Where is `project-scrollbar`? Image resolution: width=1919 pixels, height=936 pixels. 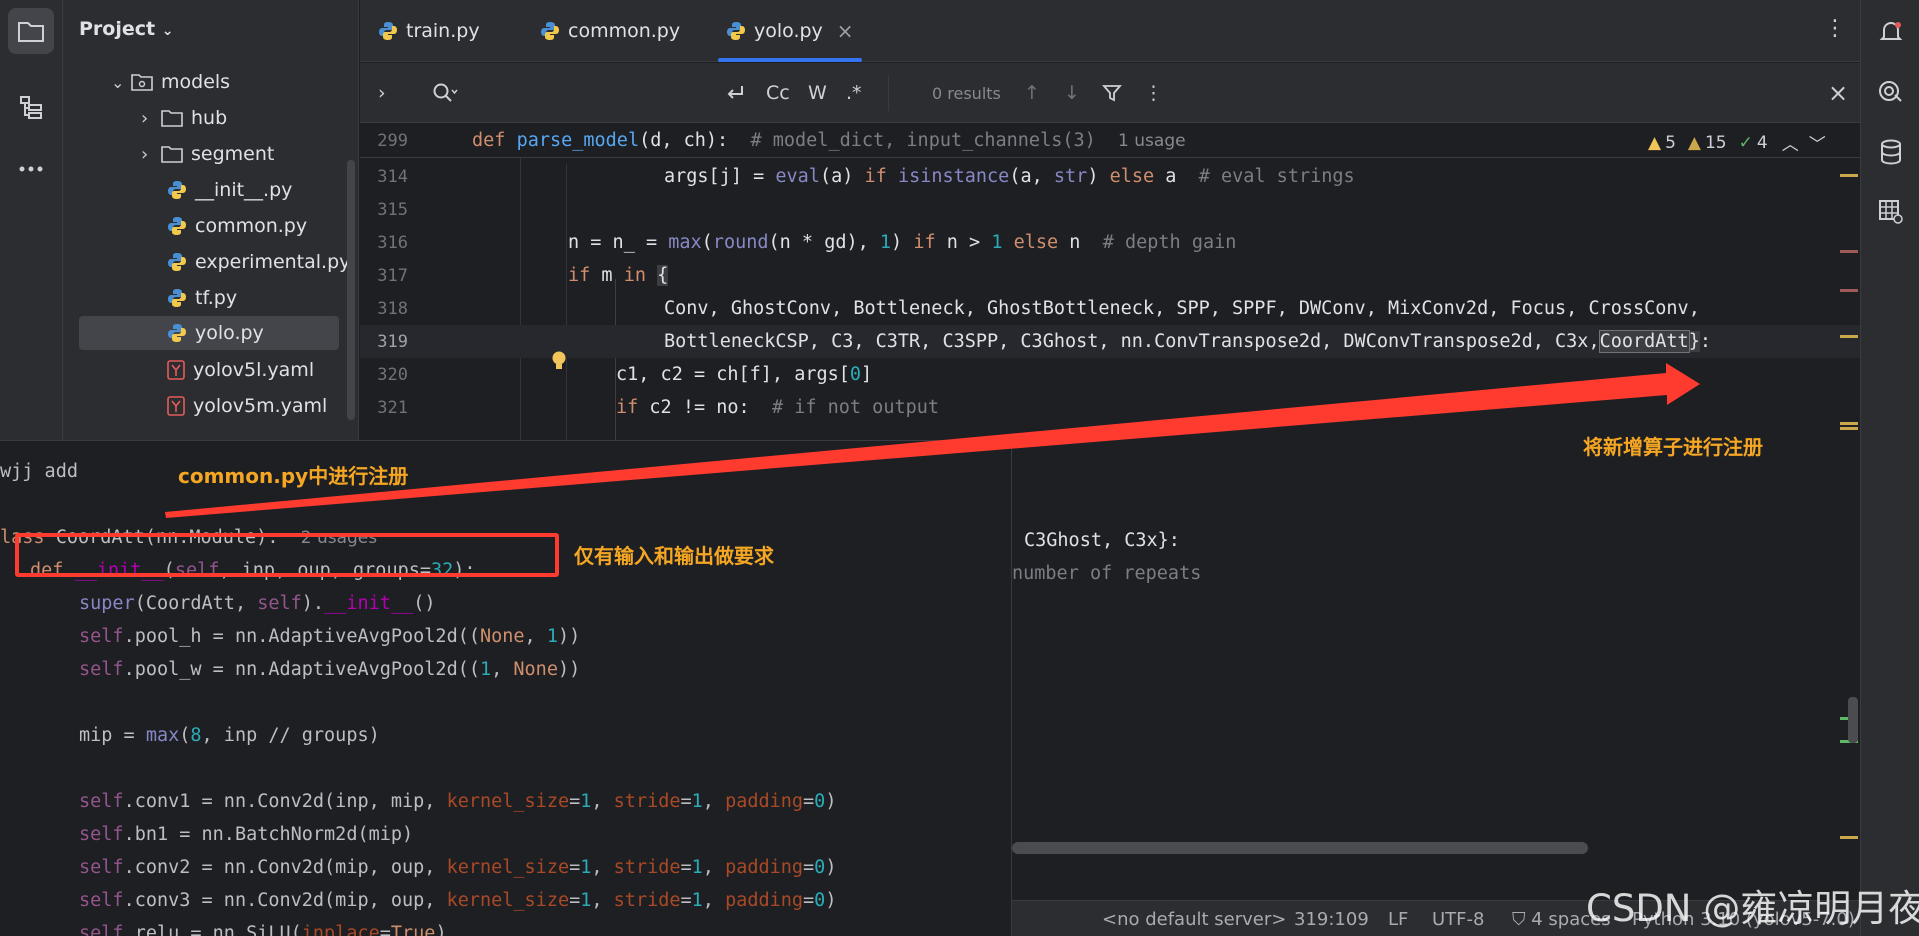
project-scrollbar is located at coordinates (351, 290).